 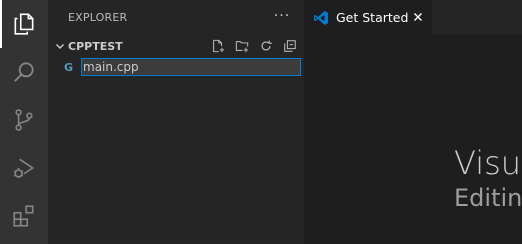 I want to click on activity-bar, so click(x=24, y=122).